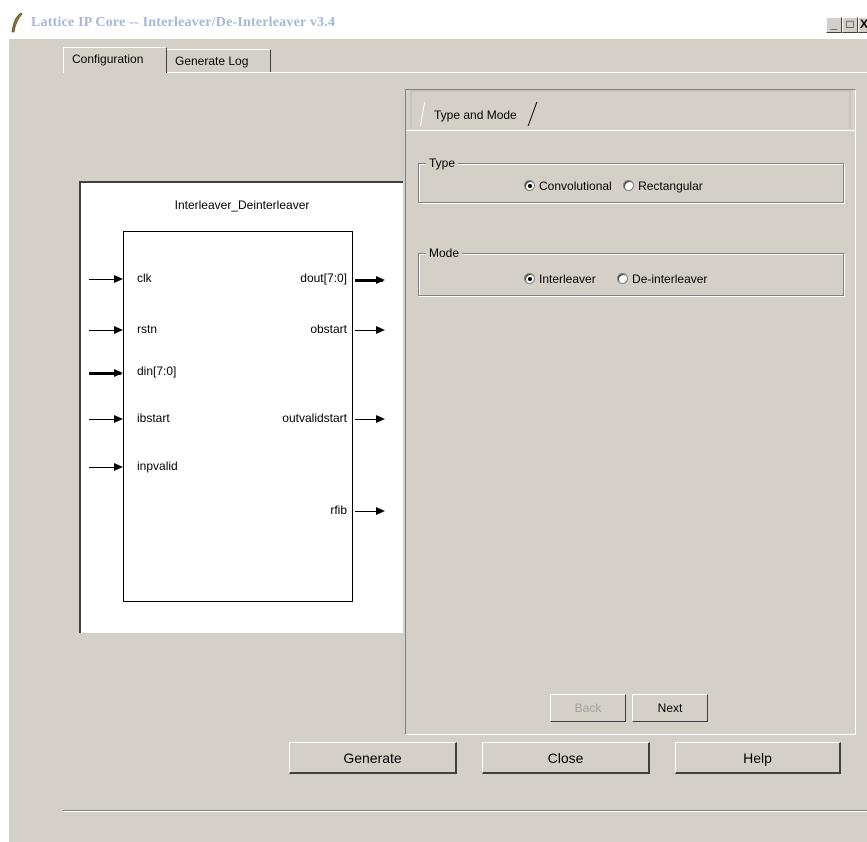 Image resolution: width=867 pixels, height=842 pixels. Describe the element at coordinates (147, 329) in the screenshot. I see `input-pin-rstn: rstn` at that location.